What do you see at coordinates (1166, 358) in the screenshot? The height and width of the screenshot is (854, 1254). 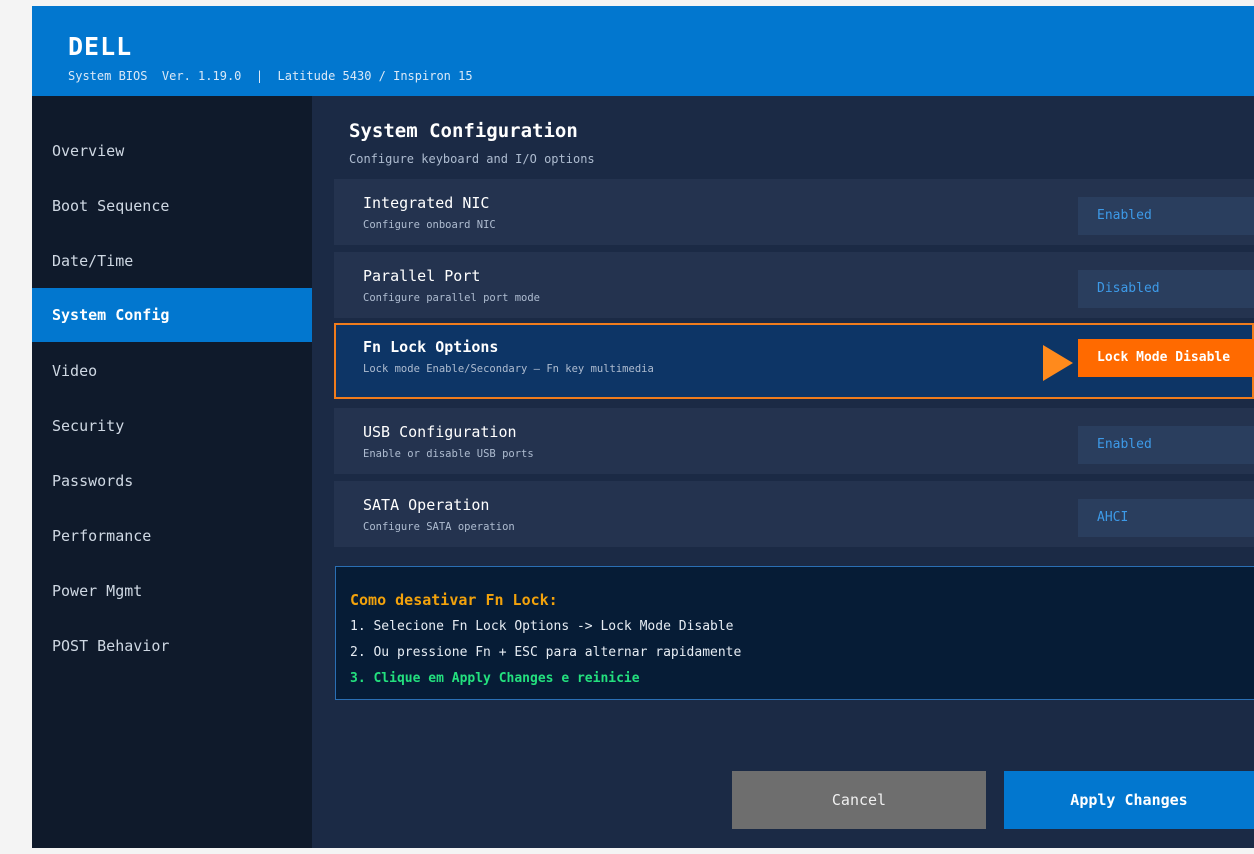 I see `setting-value-select: Lock Mode Disable` at bounding box center [1166, 358].